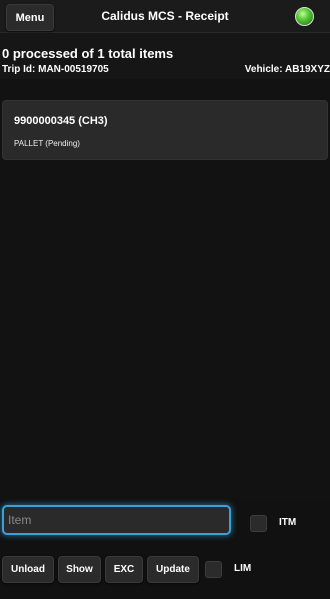 This screenshot has width=330, height=599. What do you see at coordinates (173, 569) in the screenshot?
I see `update-button: Update` at bounding box center [173, 569].